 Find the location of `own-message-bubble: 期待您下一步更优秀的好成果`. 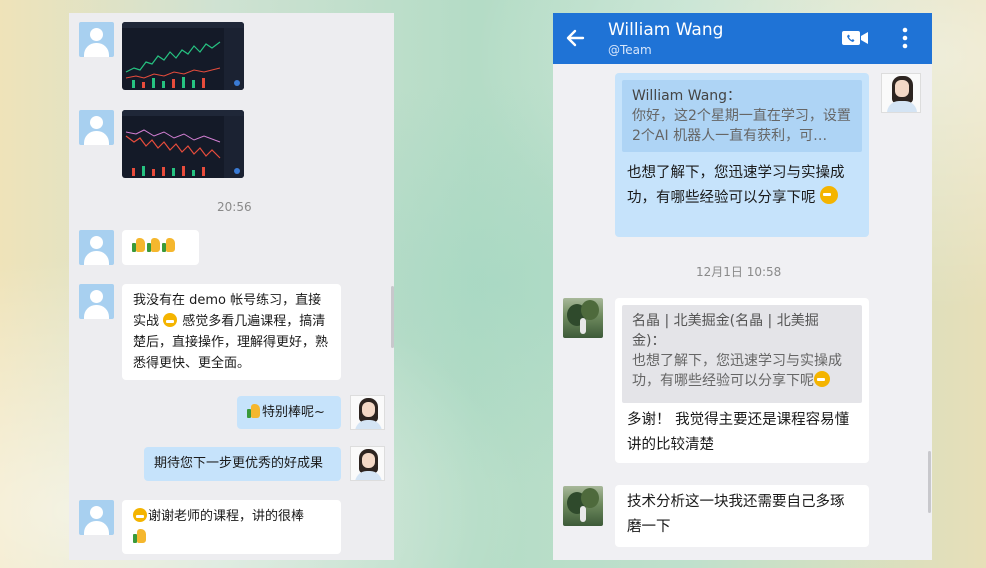

own-message-bubble: 期待您下一步更优秀的好成果 is located at coordinates (242, 464).